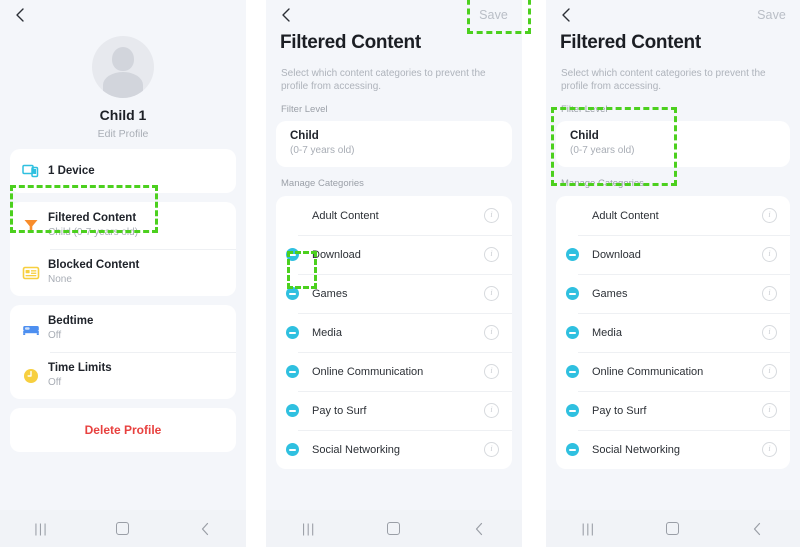 This screenshot has height=547, width=800. Describe the element at coordinates (123, 171) in the screenshot. I see `list-item-device: 1 Device` at that location.